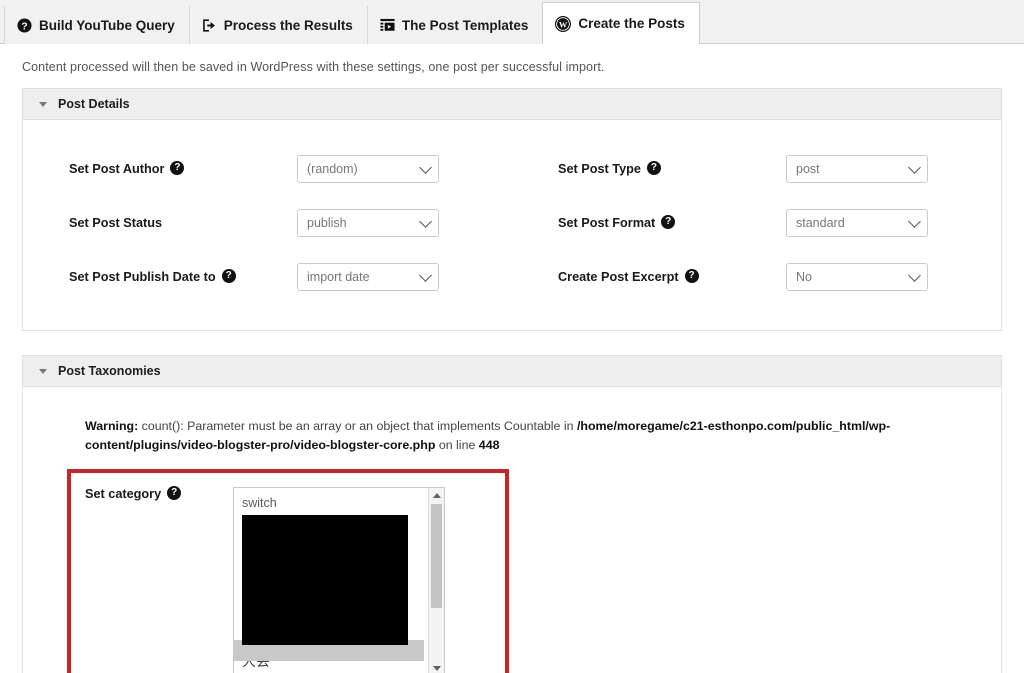  What do you see at coordinates (387, 25) in the screenshot?
I see `template-list-icon` at bounding box center [387, 25].